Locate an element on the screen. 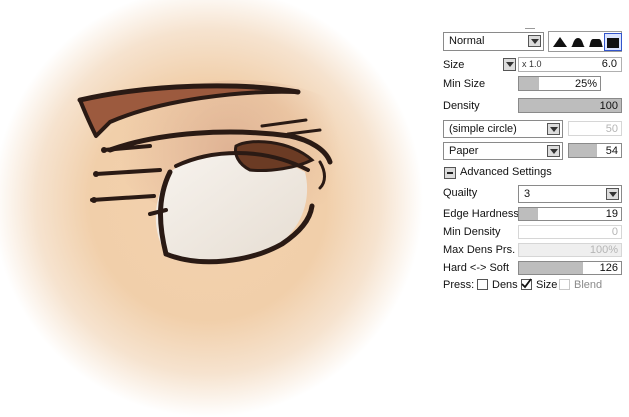  press-size-checkbox is located at coordinates (526, 284).